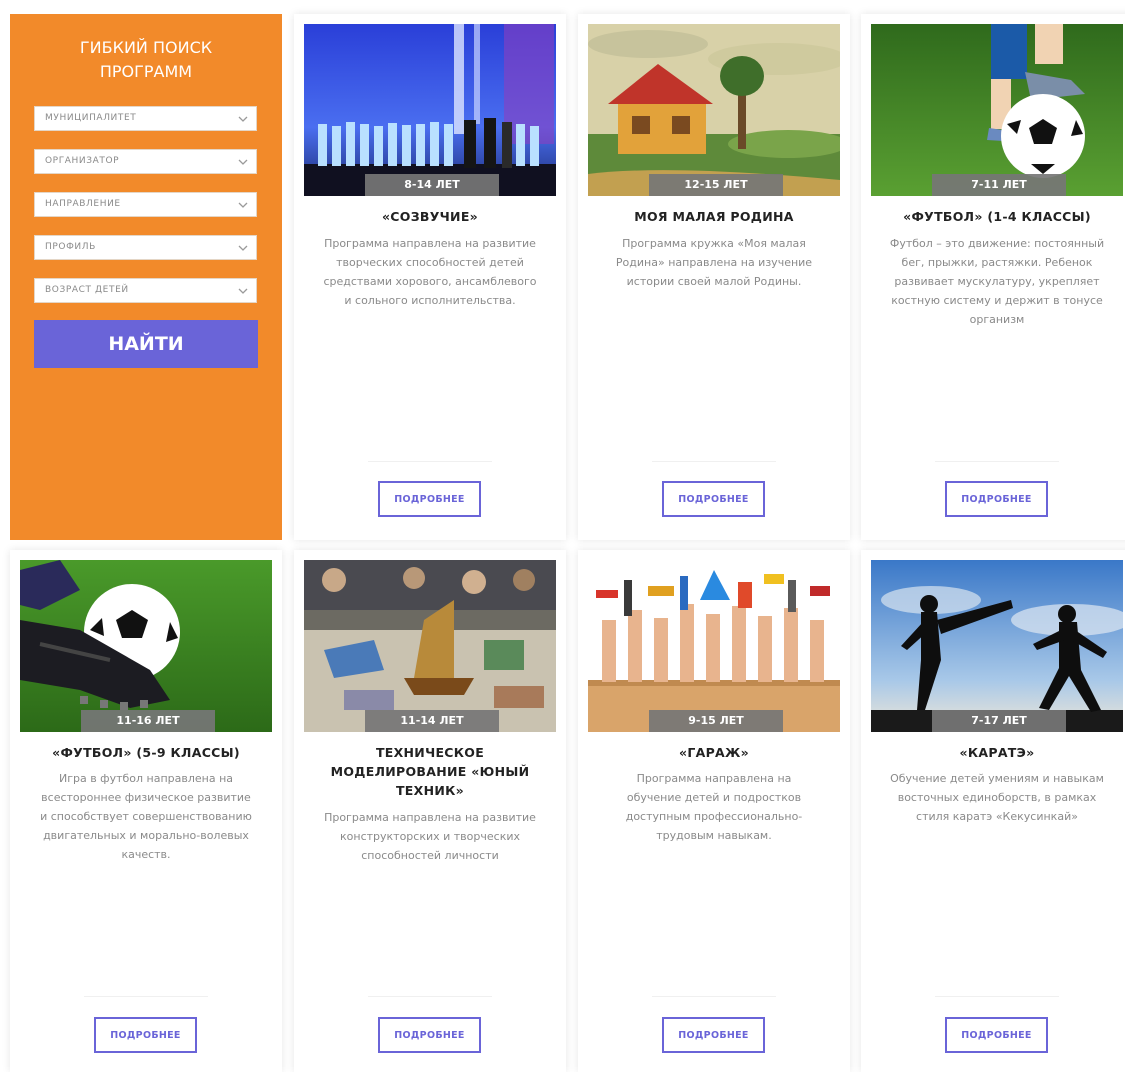  What do you see at coordinates (997, 216) in the screenshot?
I see `program-title: «ФУТБОЛ» (1-4 КЛАССЫ)` at bounding box center [997, 216].